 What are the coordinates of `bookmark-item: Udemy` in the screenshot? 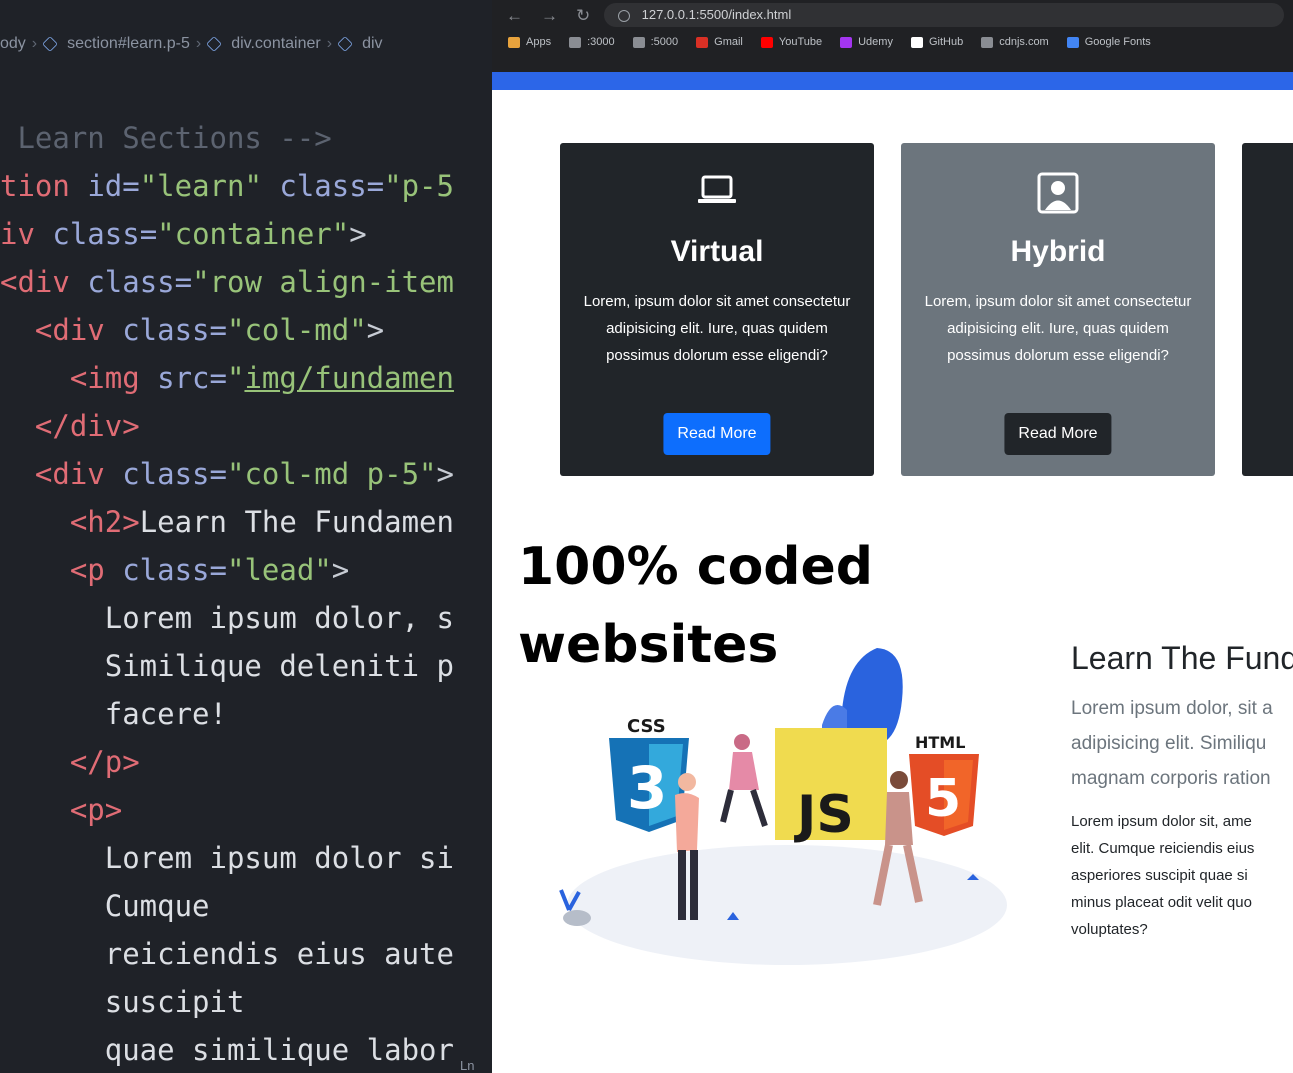 It's located at (866, 42).